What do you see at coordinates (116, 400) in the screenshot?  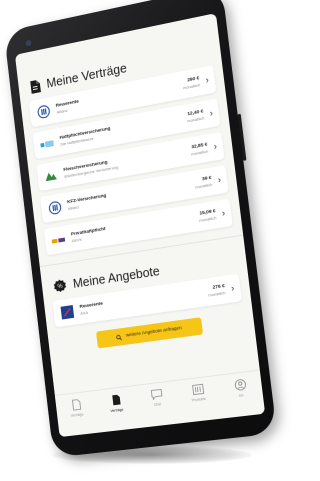 I see `document-active-icon` at bounding box center [116, 400].